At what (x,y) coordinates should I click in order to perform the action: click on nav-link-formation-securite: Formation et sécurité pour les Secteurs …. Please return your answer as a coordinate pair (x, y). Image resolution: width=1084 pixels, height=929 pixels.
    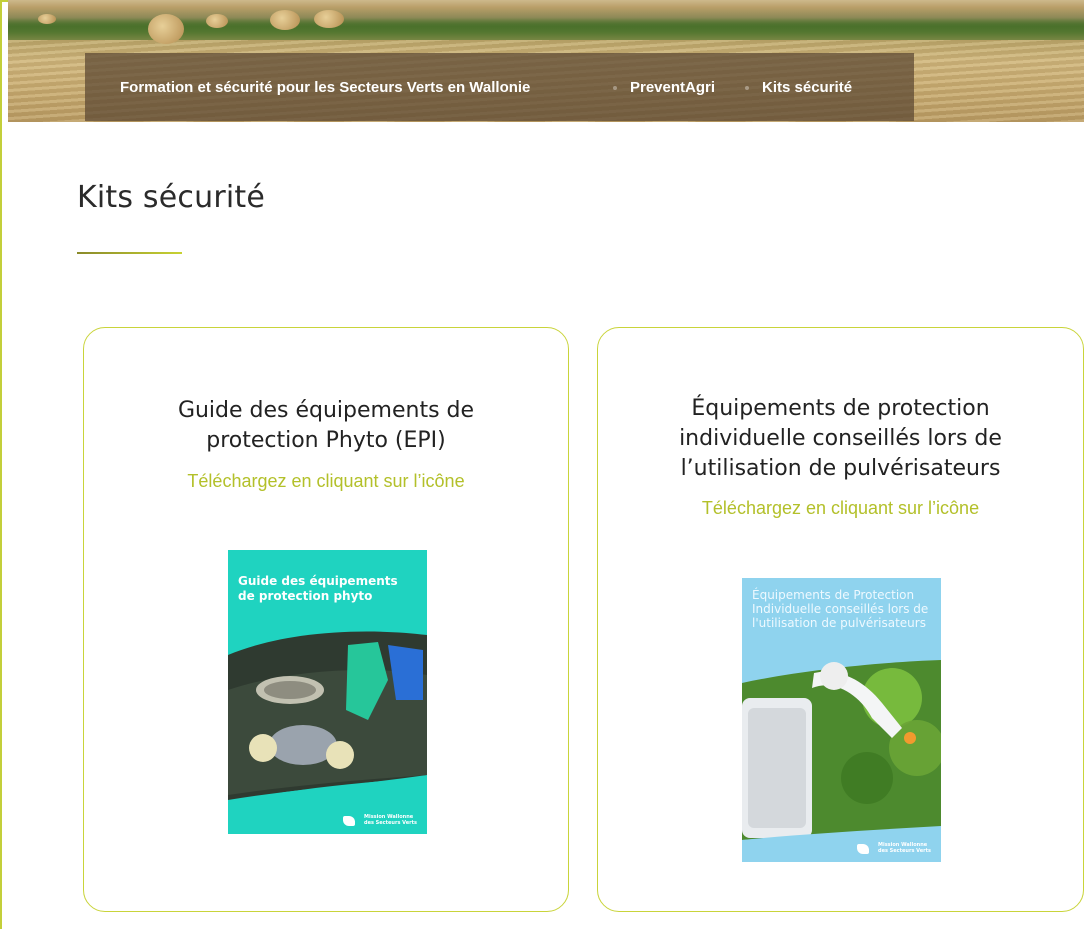
    Looking at the image, I should click on (325, 87).